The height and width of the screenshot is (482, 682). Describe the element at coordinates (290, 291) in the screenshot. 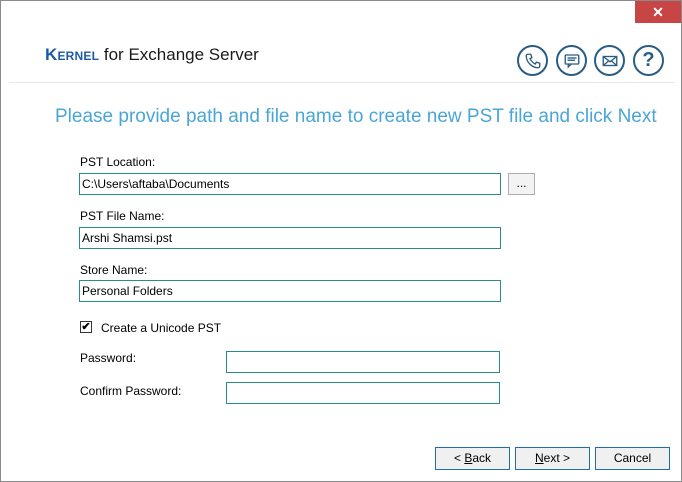

I see `store-name-input: Personal Folders` at that location.